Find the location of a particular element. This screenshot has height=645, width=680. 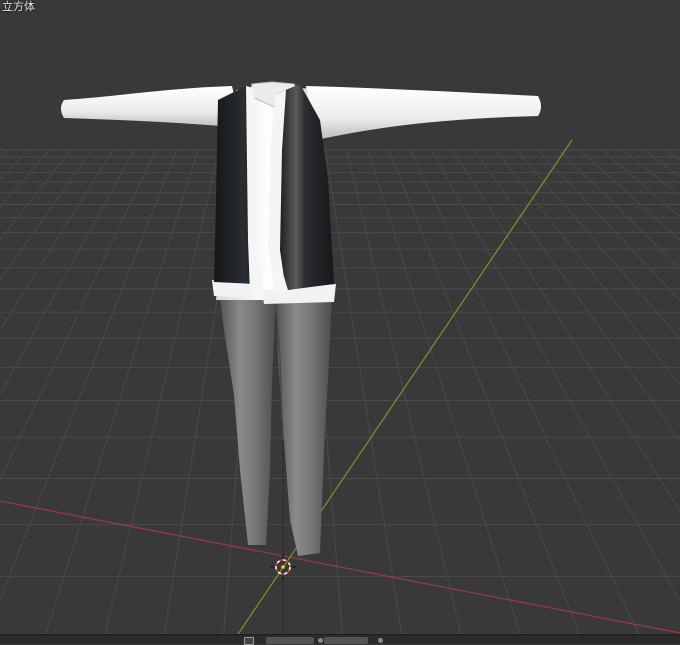

view-icon is located at coordinates (320, 640).